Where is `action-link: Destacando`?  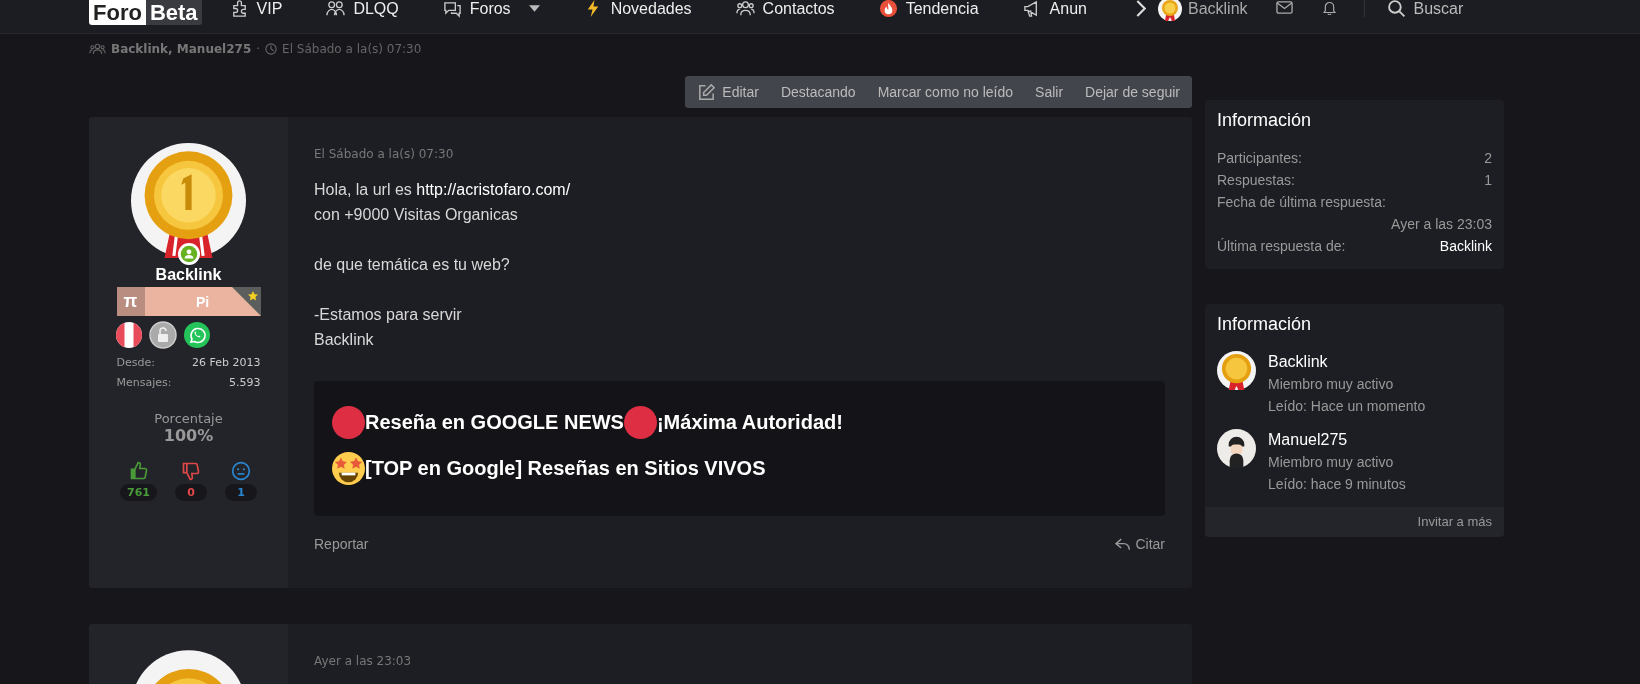 action-link: Destacando is located at coordinates (819, 92).